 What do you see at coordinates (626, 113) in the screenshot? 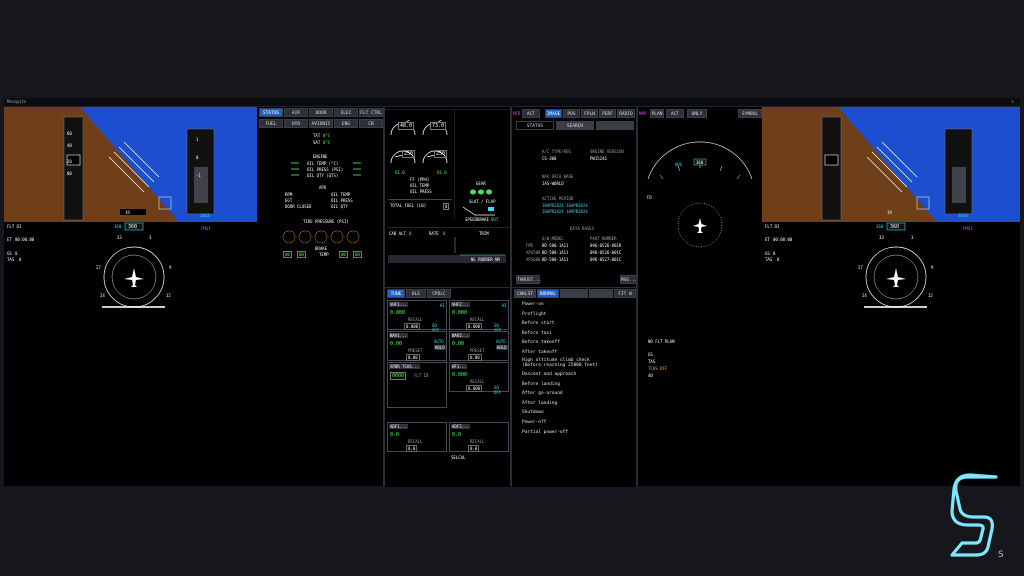
I see `tab-radio: RADIO` at bounding box center [626, 113].